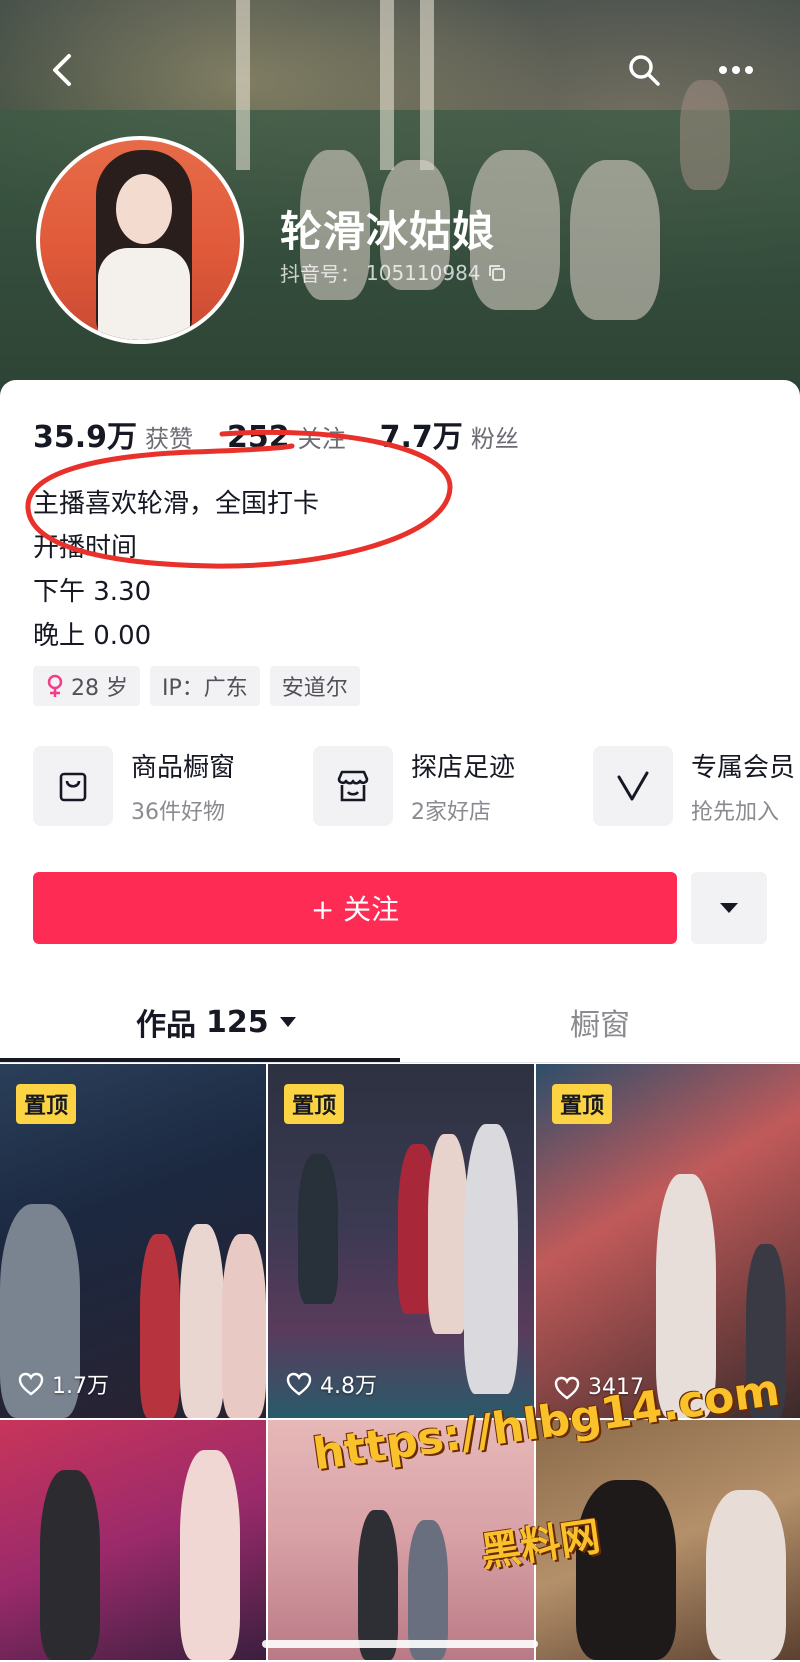  What do you see at coordinates (144, 294) in the screenshot?
I see `avatar-body` at bounding box center [144, 294].